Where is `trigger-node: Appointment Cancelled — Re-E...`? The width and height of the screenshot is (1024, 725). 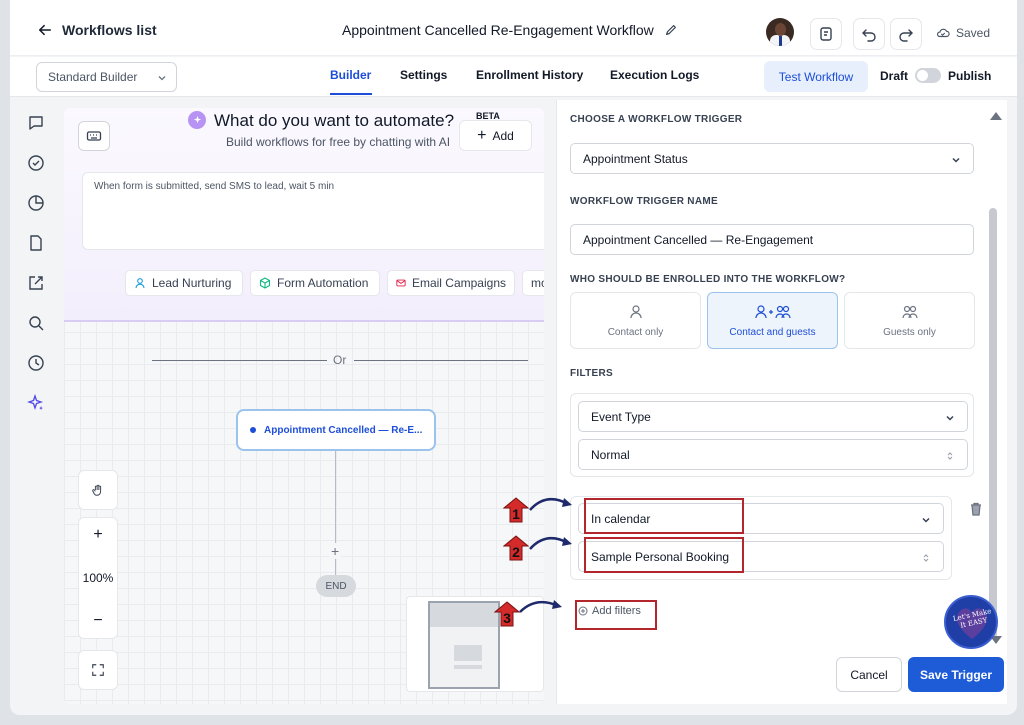 trigger-node: Appointment Cancelled — Re-E... is located at coordinates (336, 430).